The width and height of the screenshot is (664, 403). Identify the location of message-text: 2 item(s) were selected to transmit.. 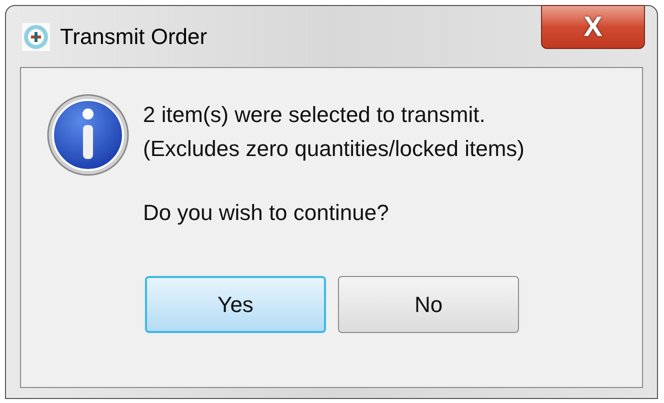
(314, 115).